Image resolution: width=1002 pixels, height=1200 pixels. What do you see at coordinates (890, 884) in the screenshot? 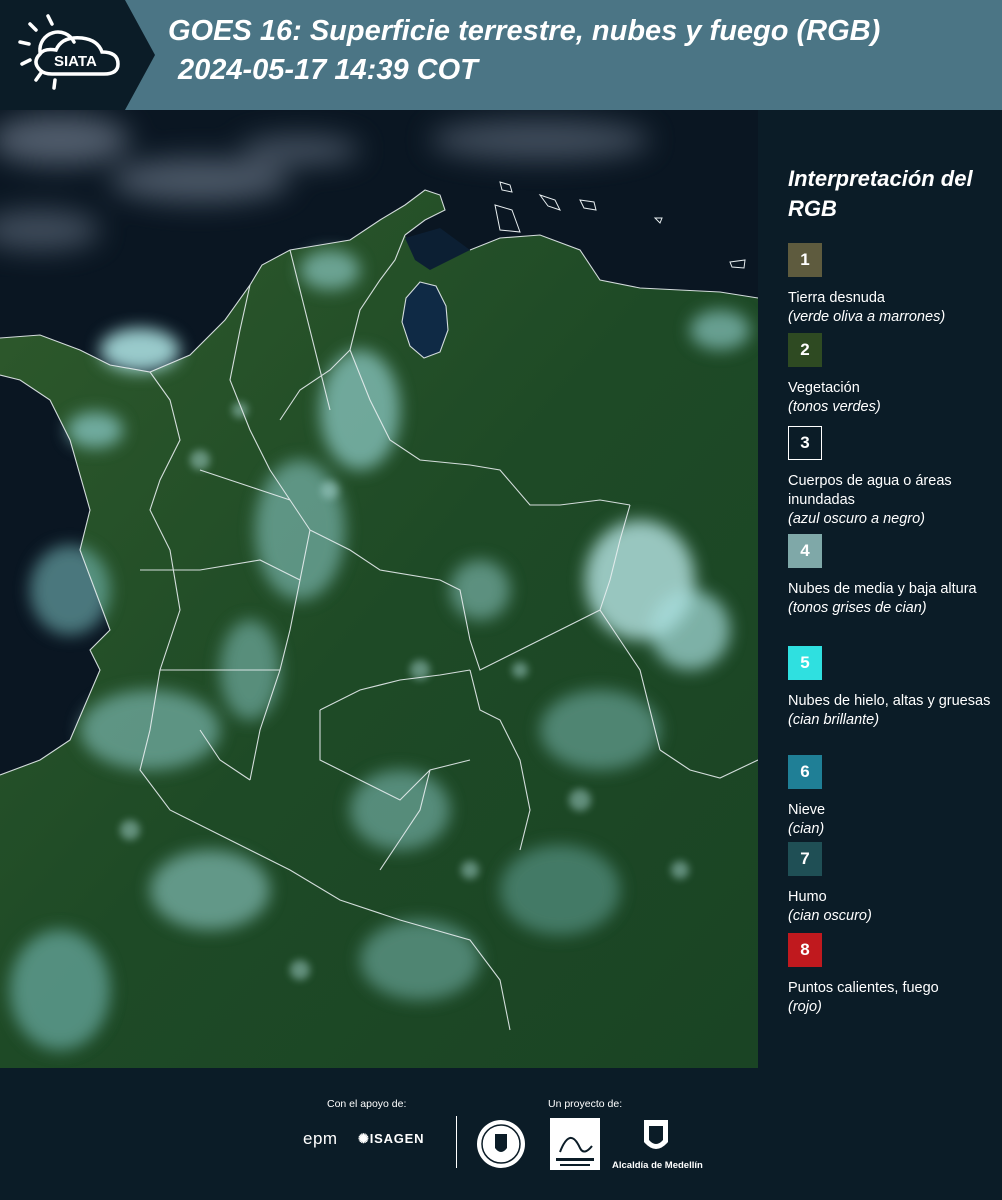
I see `legend-item-7: 7 Humo (cian oscuro)` at bounding box center [890, 884].